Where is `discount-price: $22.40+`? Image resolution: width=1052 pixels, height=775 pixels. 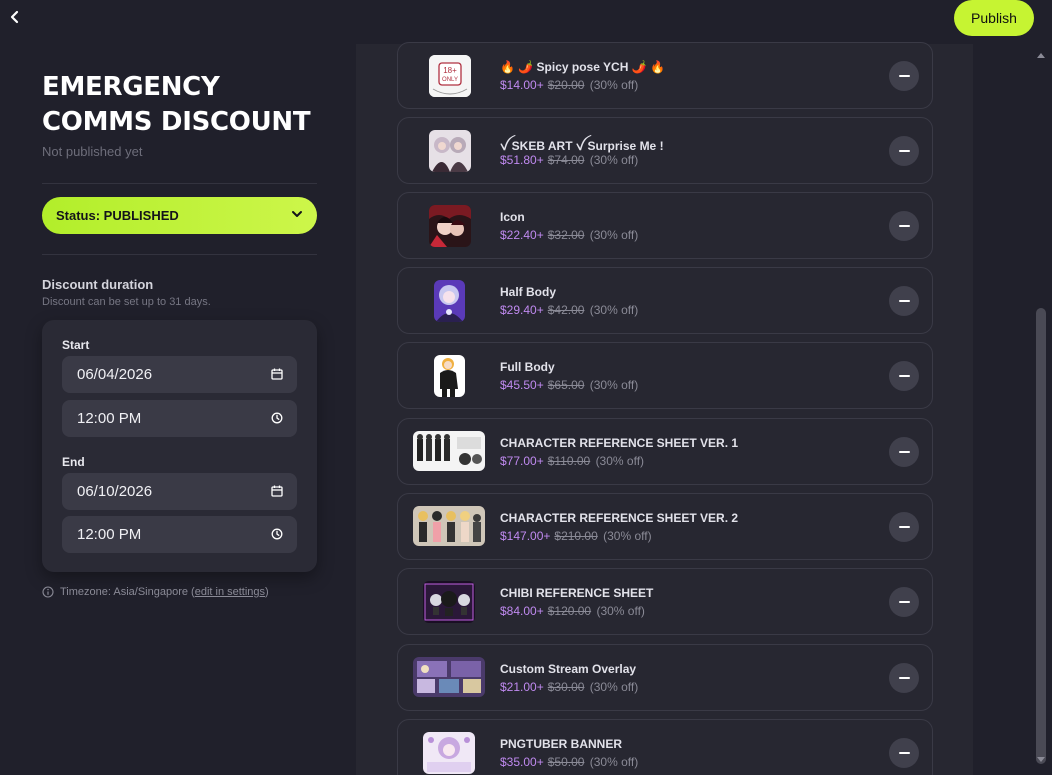 discount-price: $22.40+ is located at coordinates (522, 235).